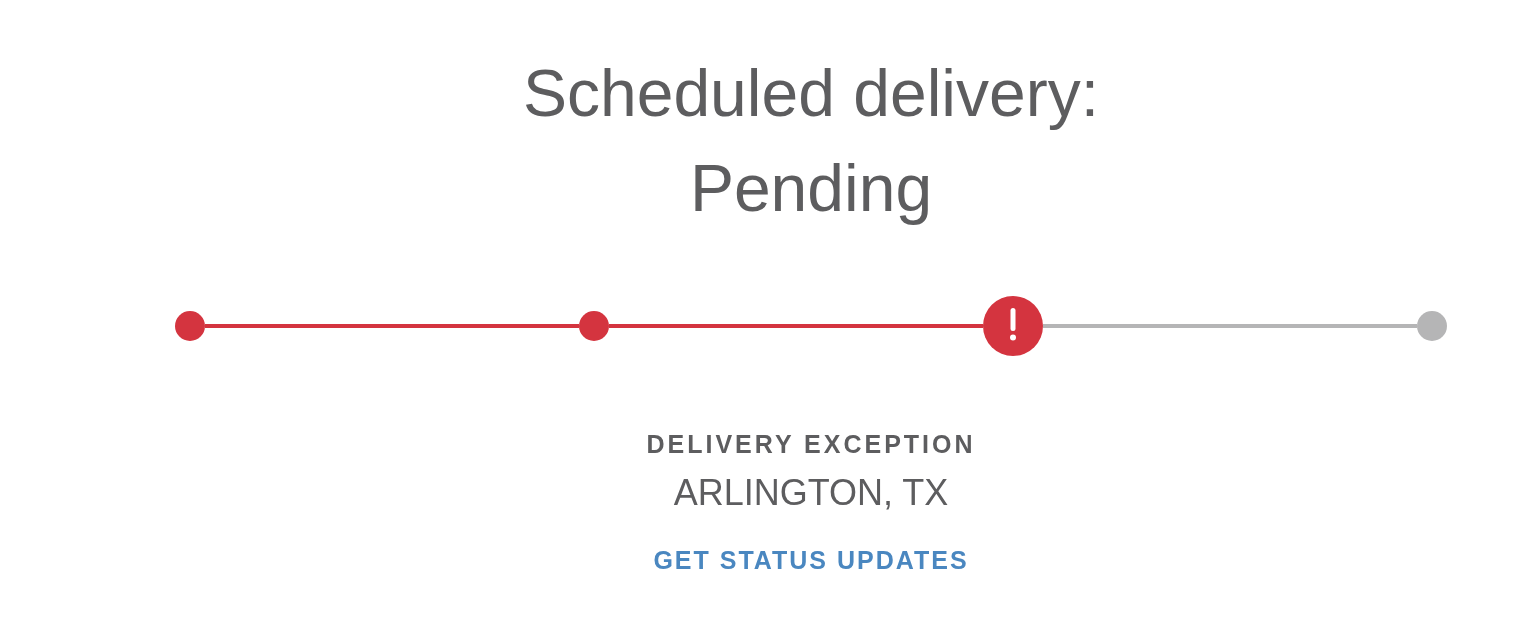  I want to click on delivery-heading: Scheduled delivery:, so click(811, 93).